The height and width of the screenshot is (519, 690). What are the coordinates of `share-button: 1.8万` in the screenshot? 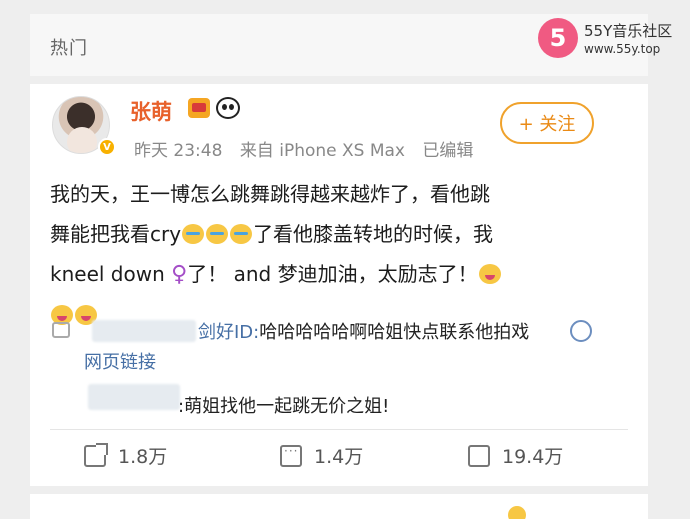 It's located at (125, 455).